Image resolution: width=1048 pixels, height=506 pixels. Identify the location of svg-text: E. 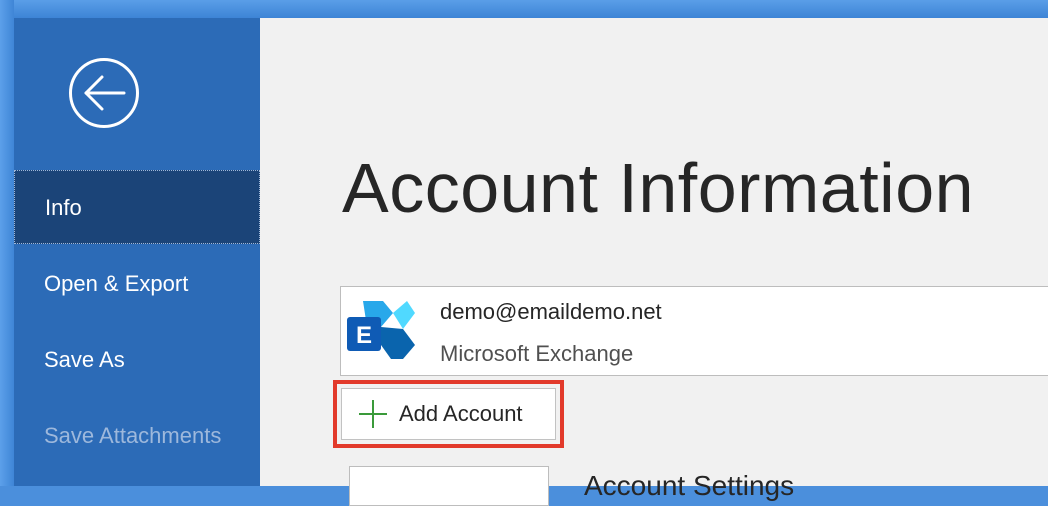
(364, 335).